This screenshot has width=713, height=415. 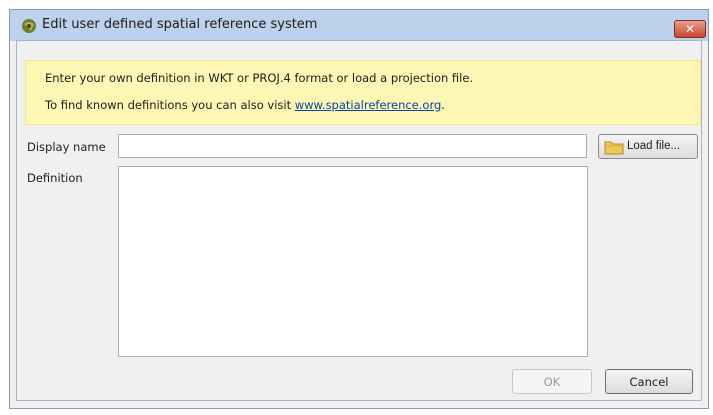 I want to click on display-name-label: Display name, so click(x=66, y=147).